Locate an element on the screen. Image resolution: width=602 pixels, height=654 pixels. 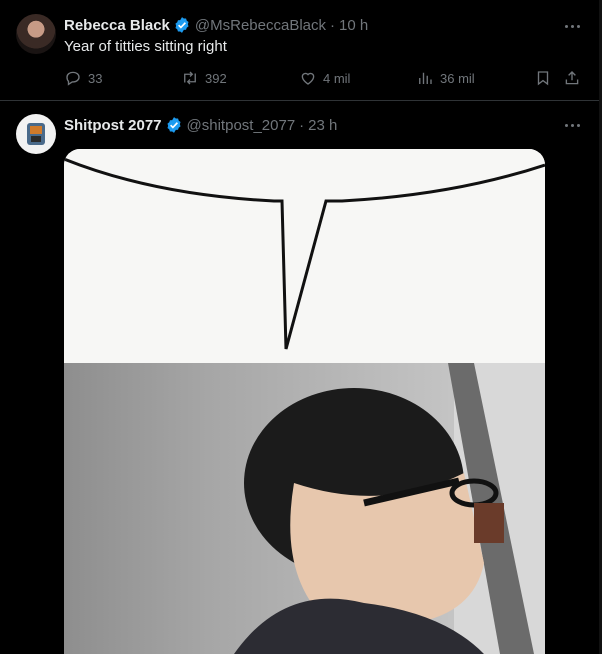
share-button is located at coordinates (572, 78).